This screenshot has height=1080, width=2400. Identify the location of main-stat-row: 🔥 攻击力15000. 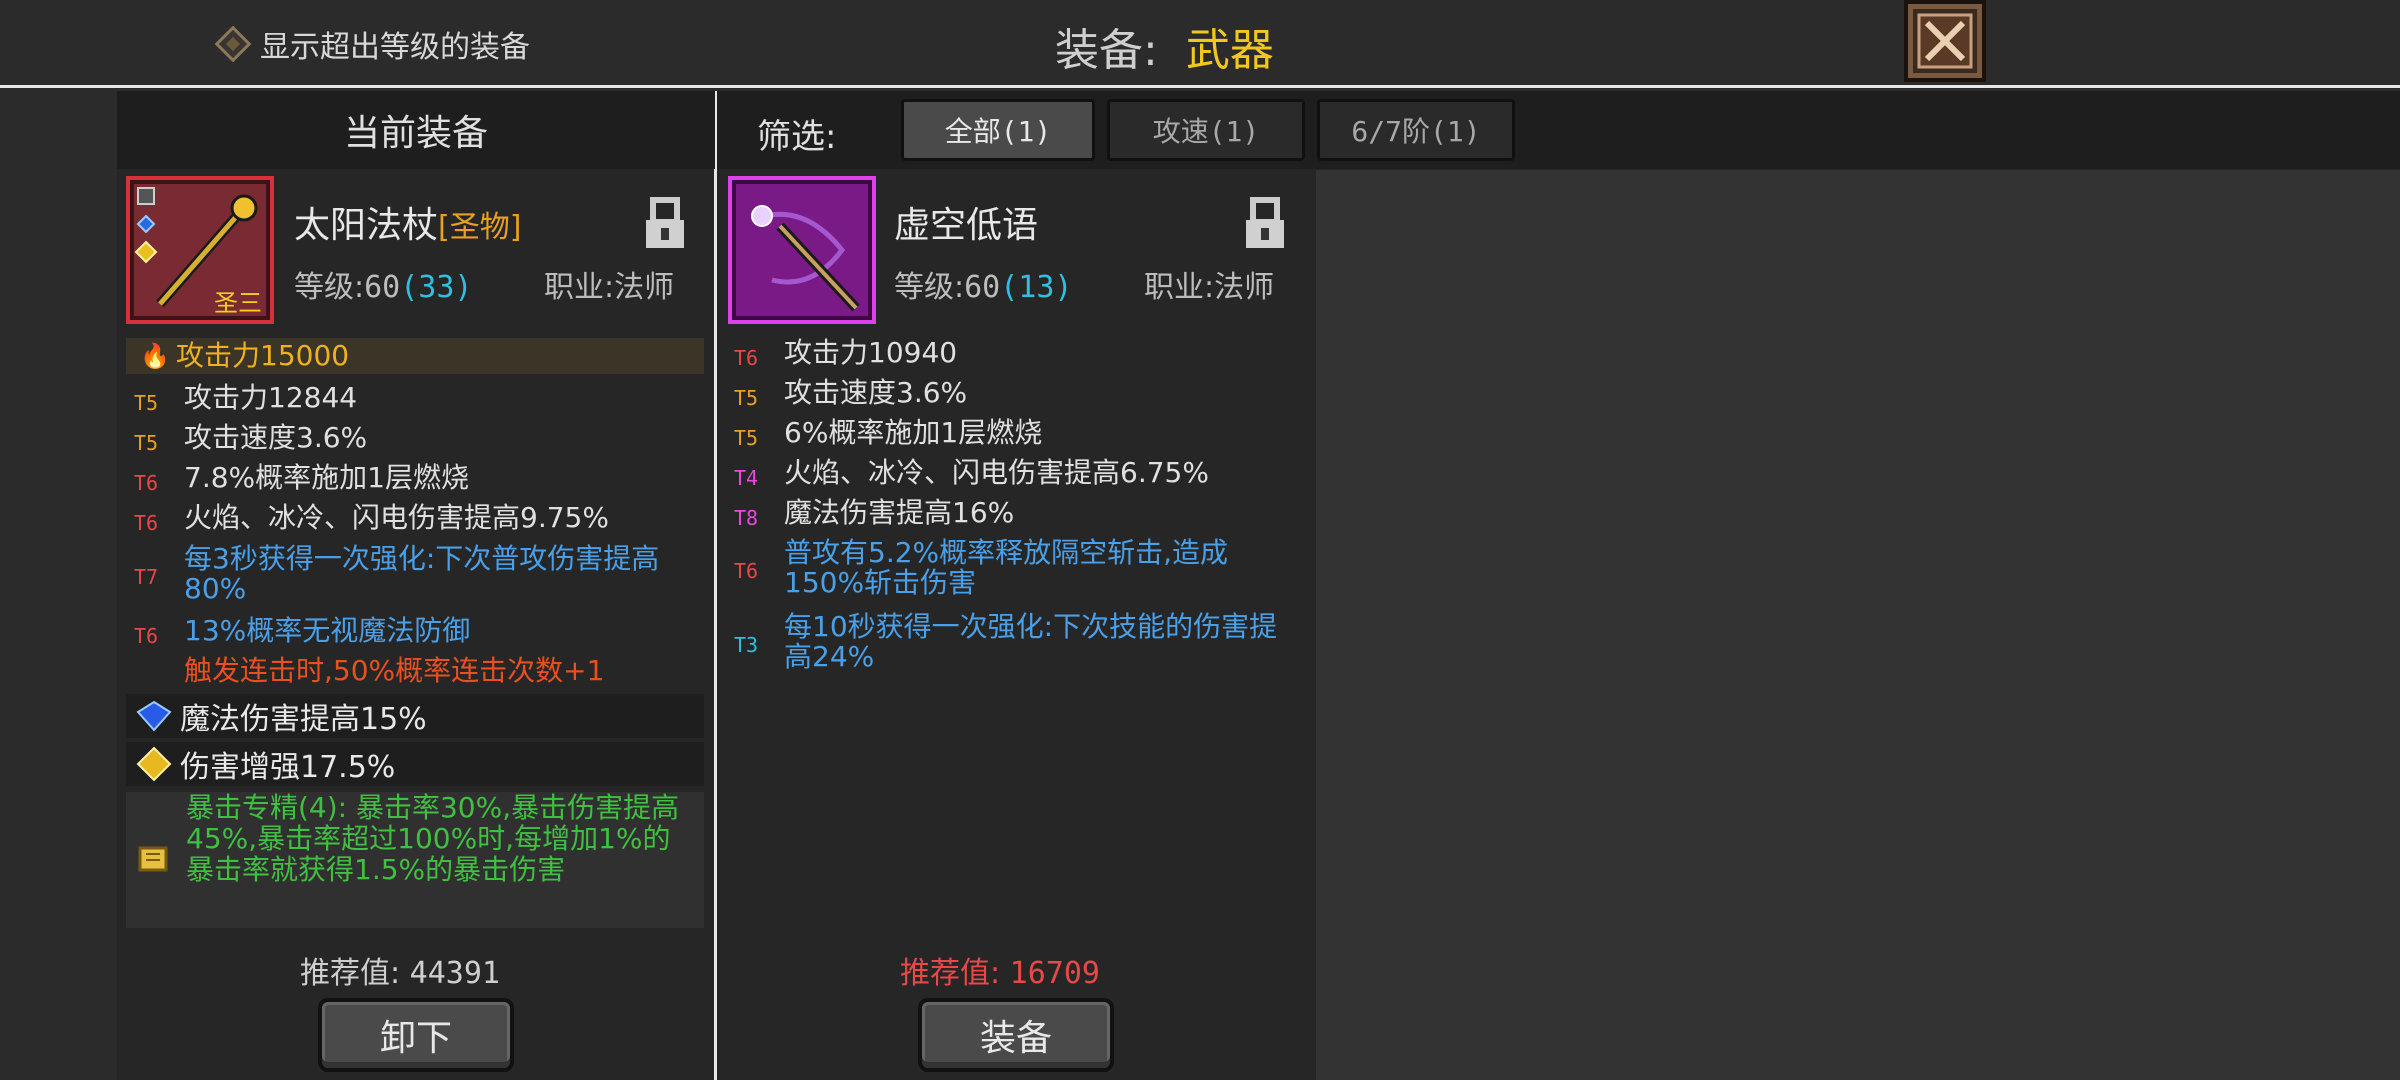
(415, 356).